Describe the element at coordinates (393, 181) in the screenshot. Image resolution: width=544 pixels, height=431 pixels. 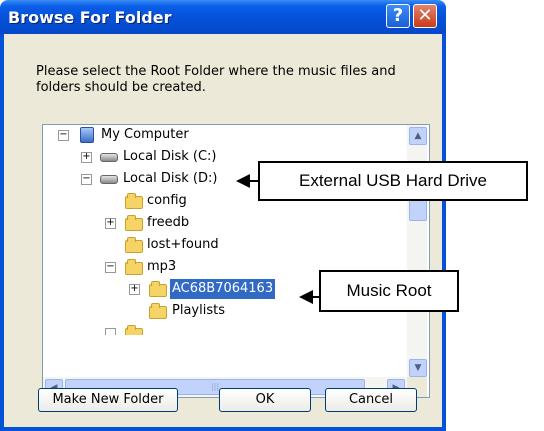
I see `callout-external-usb: External USB Hard Drive` at that location.